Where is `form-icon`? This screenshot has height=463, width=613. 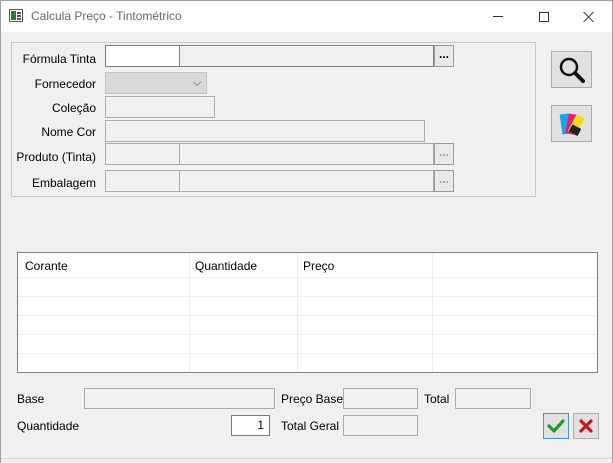
form-icon is located at coordinates (16, 15).